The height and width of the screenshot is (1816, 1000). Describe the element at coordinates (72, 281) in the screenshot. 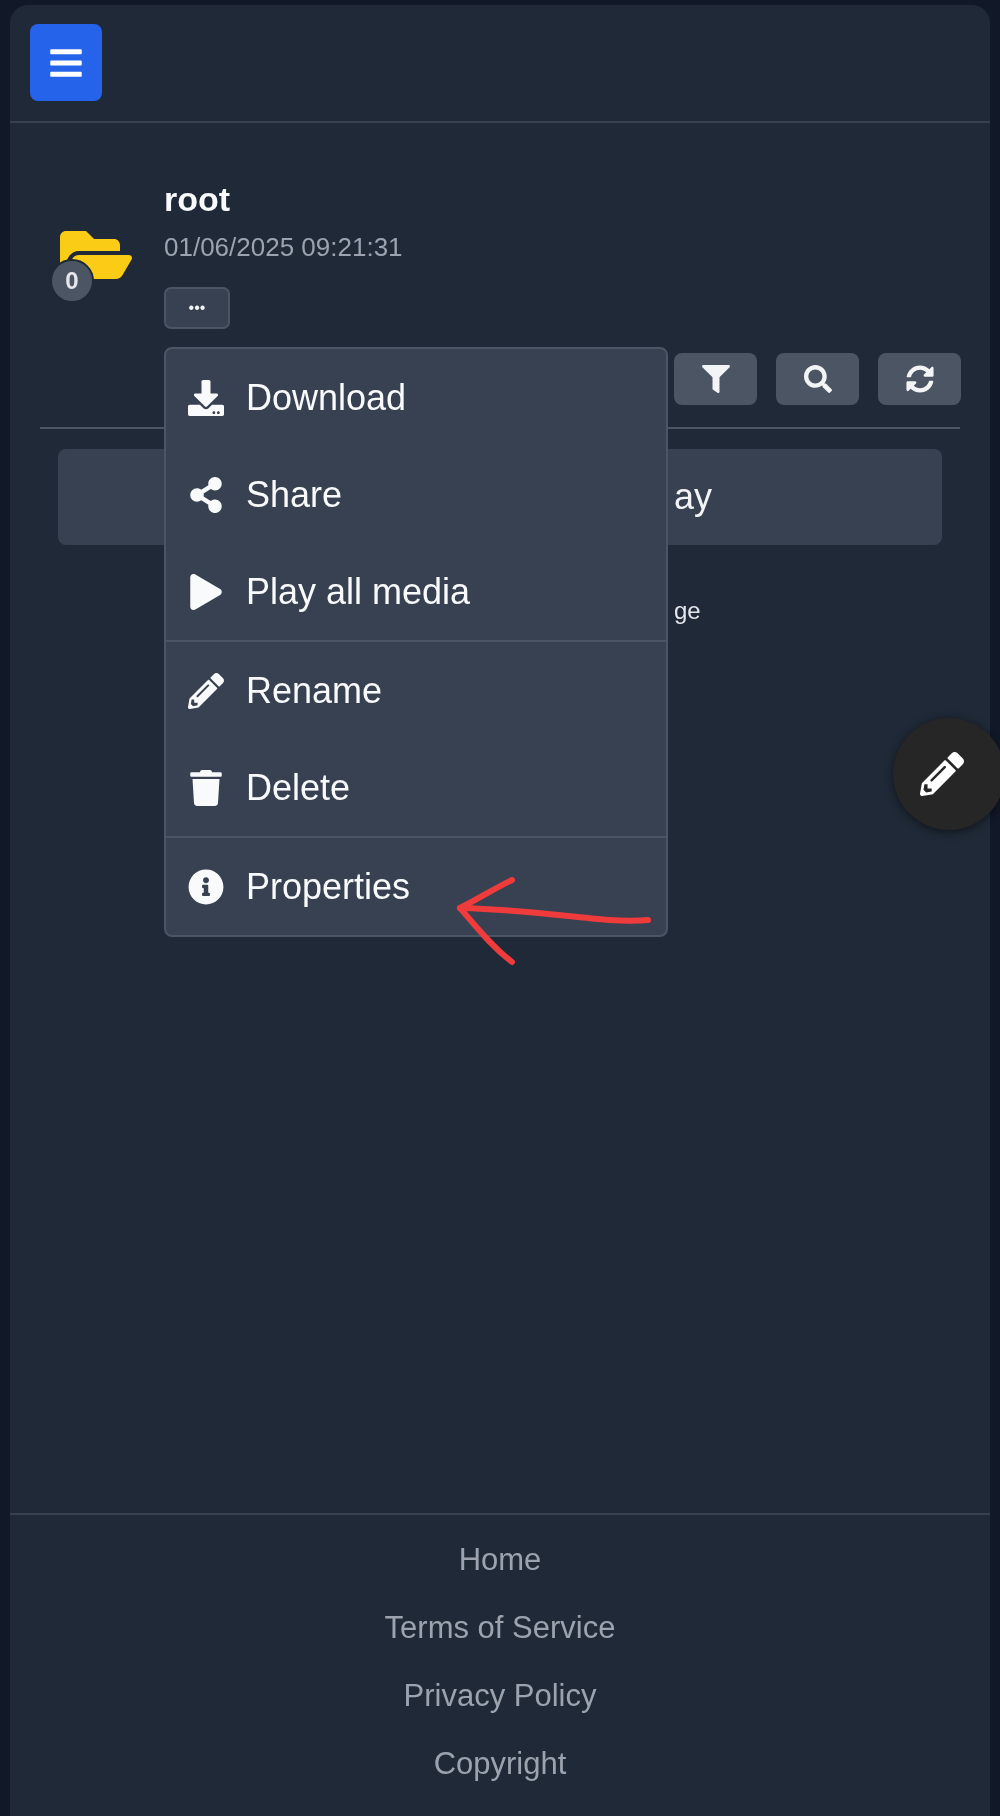

I see `count-badge: 0` at that location.